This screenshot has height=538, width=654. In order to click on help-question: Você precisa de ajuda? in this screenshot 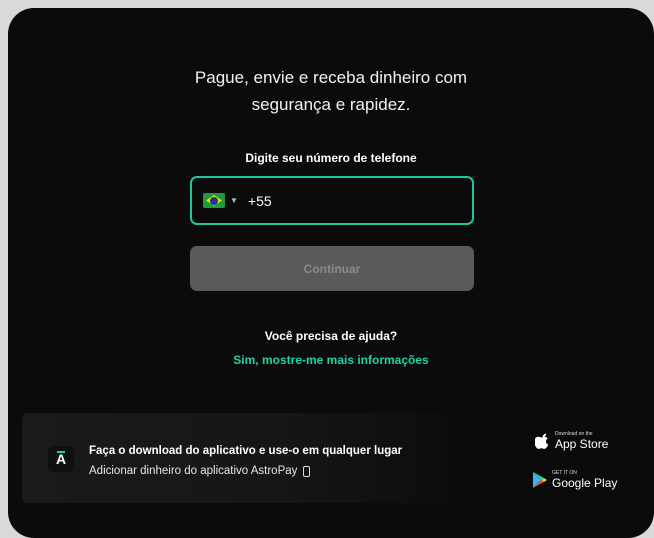, I will do `click(331, 336)`.